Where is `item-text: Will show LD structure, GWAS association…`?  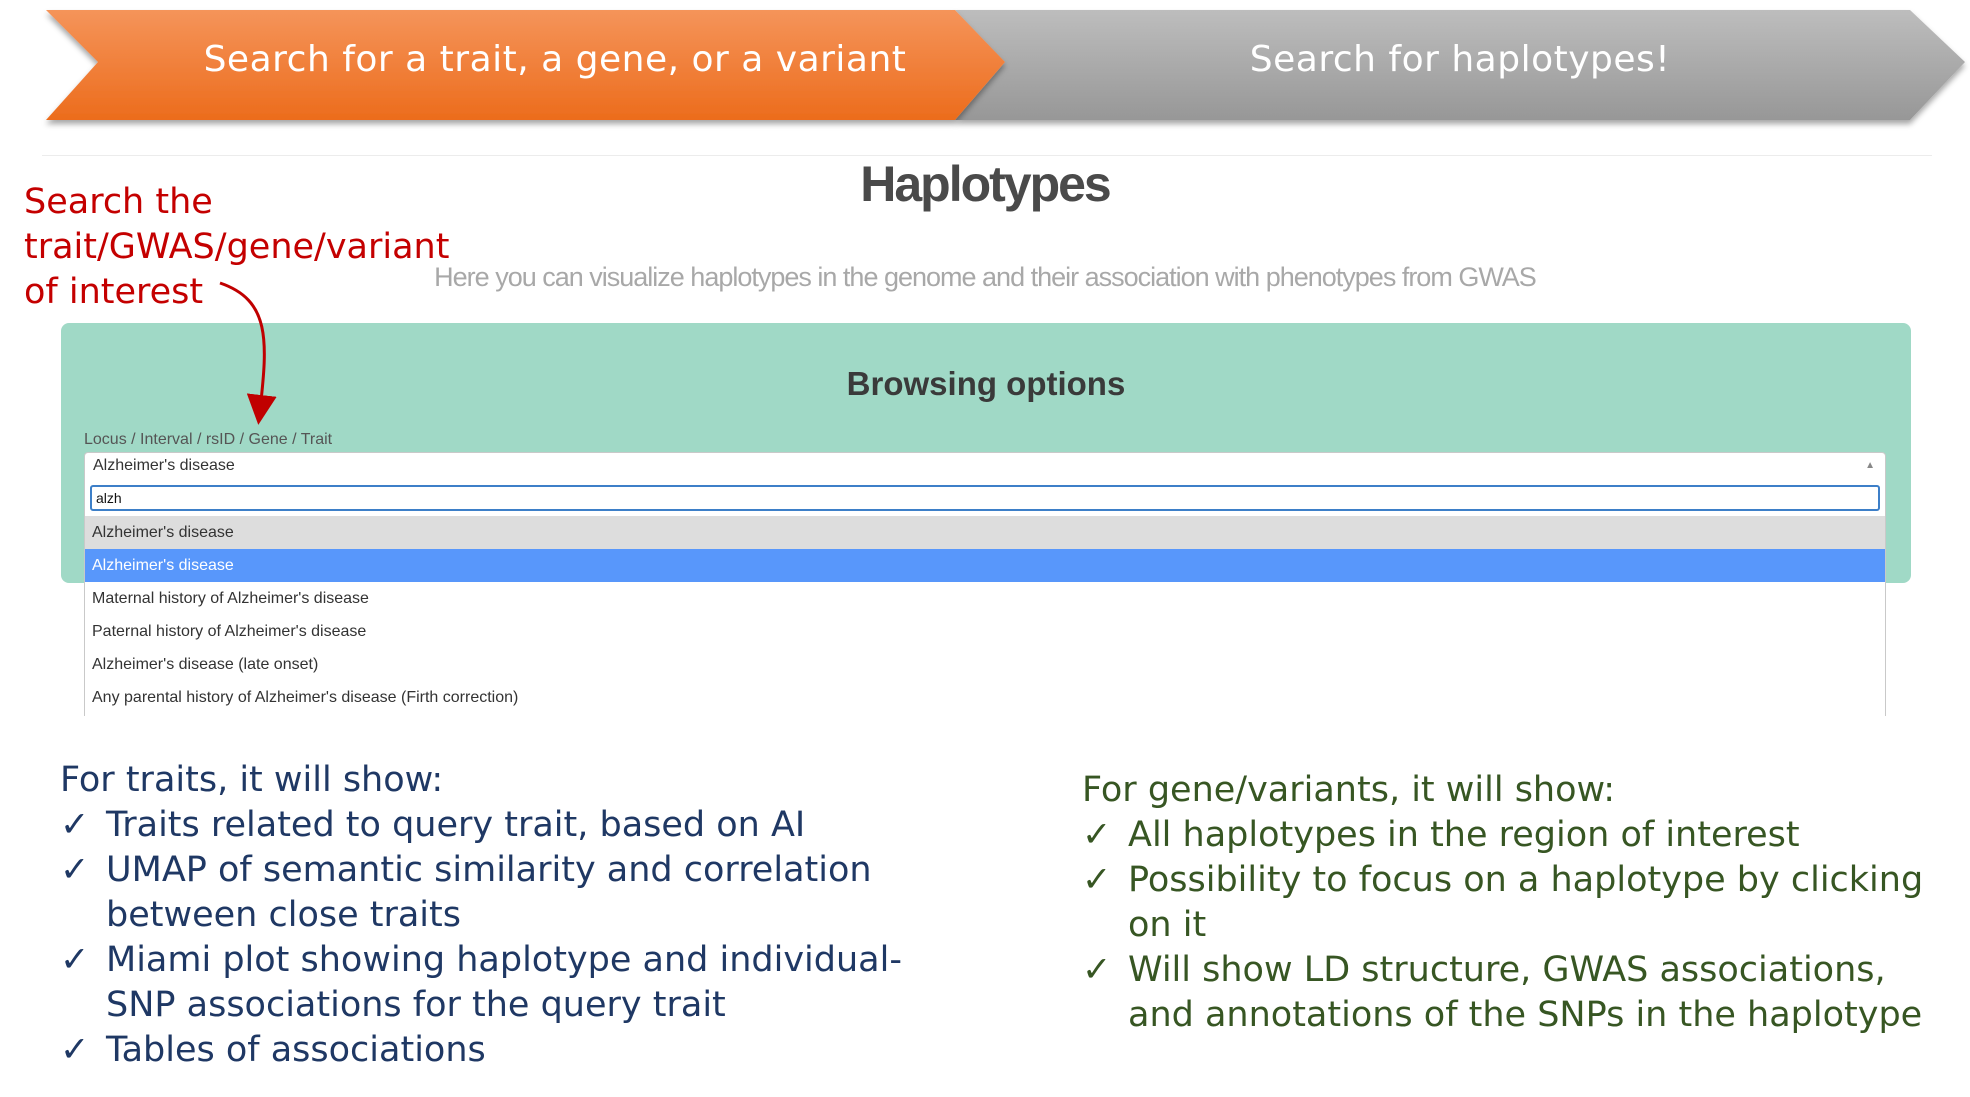 item-text: Will show LD structure, GWAS association… is located at coordinates (1525, 992).